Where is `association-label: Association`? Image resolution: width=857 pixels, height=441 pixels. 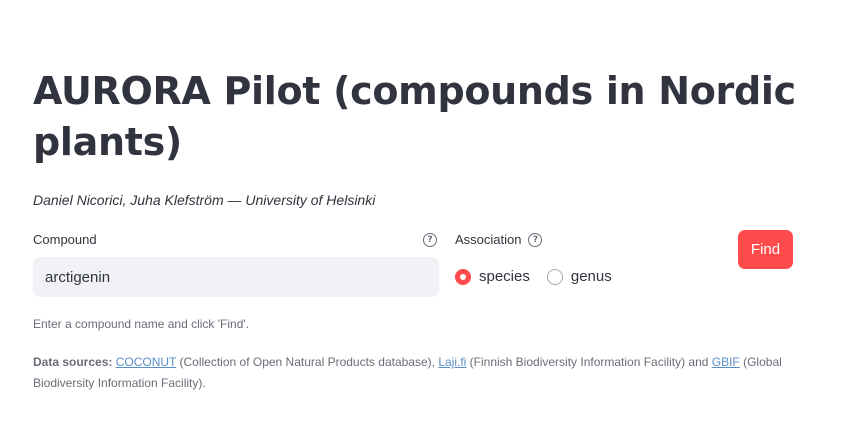
association-label: Association is located at coordinates (488, 239).